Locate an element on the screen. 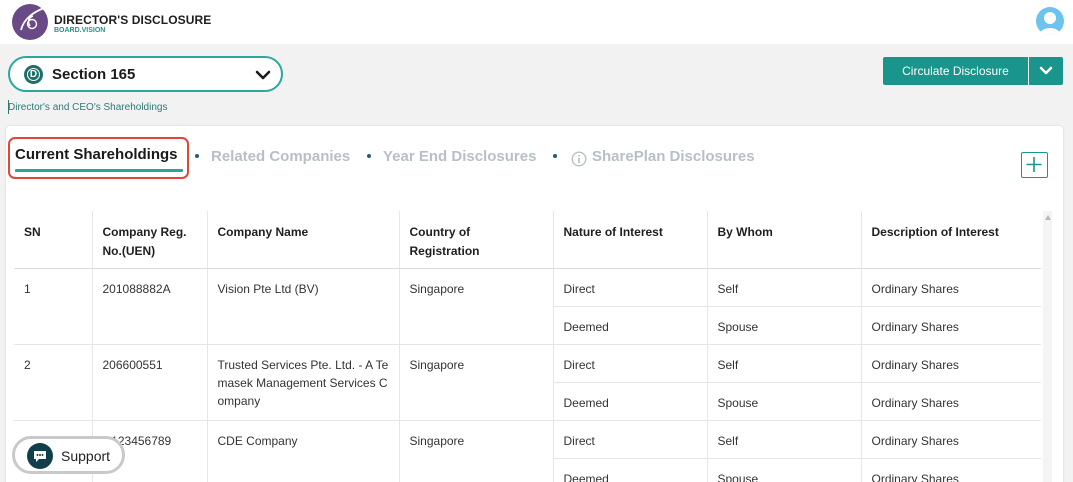  column-header: SN is located at coordinates (53, 240).